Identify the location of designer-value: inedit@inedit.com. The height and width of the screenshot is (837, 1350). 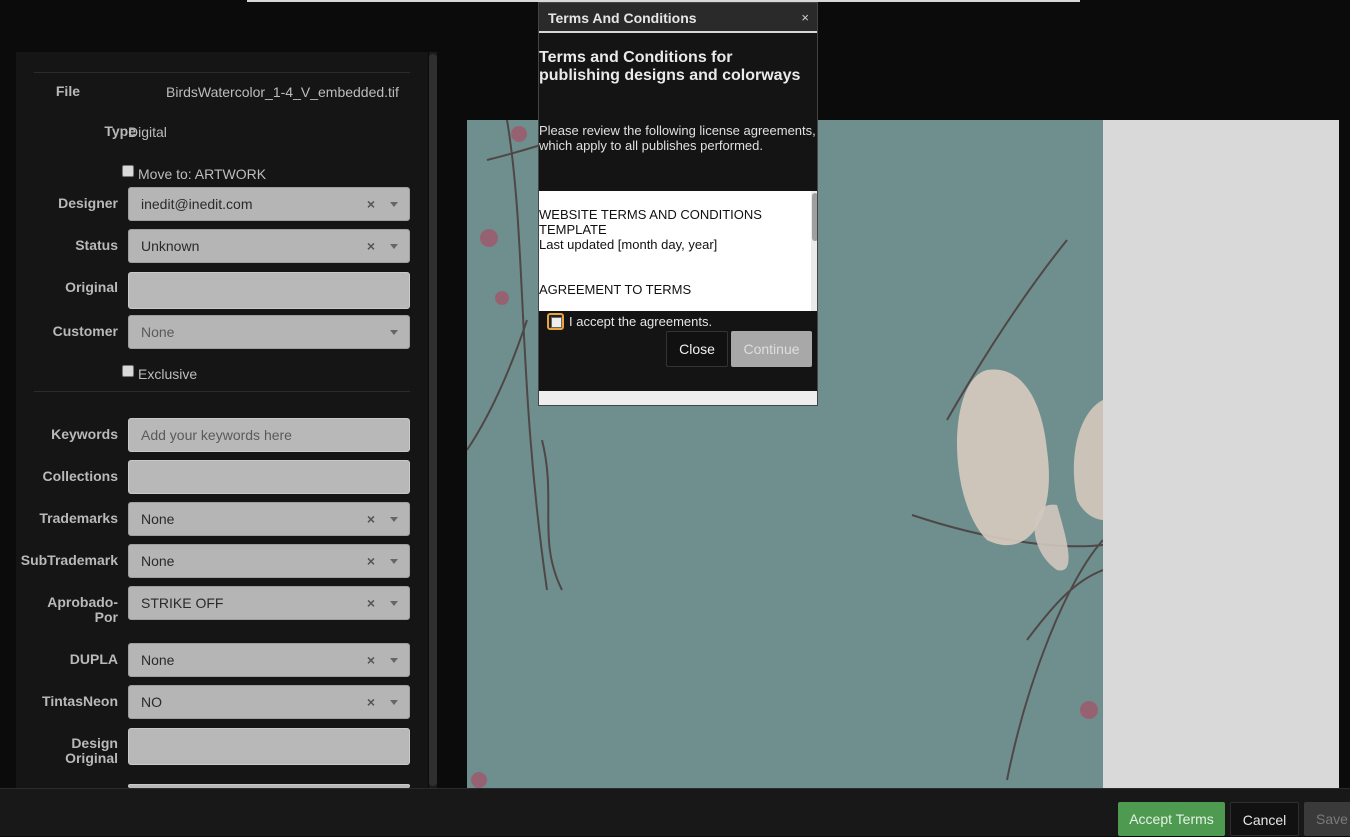
(197, 204).